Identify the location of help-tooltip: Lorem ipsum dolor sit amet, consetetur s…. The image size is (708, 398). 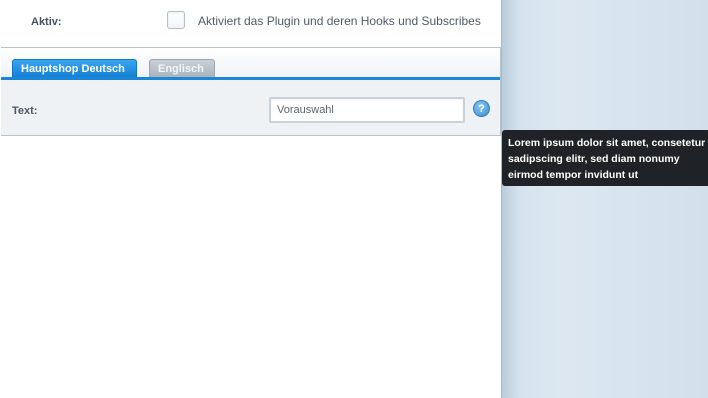
(605, 158).